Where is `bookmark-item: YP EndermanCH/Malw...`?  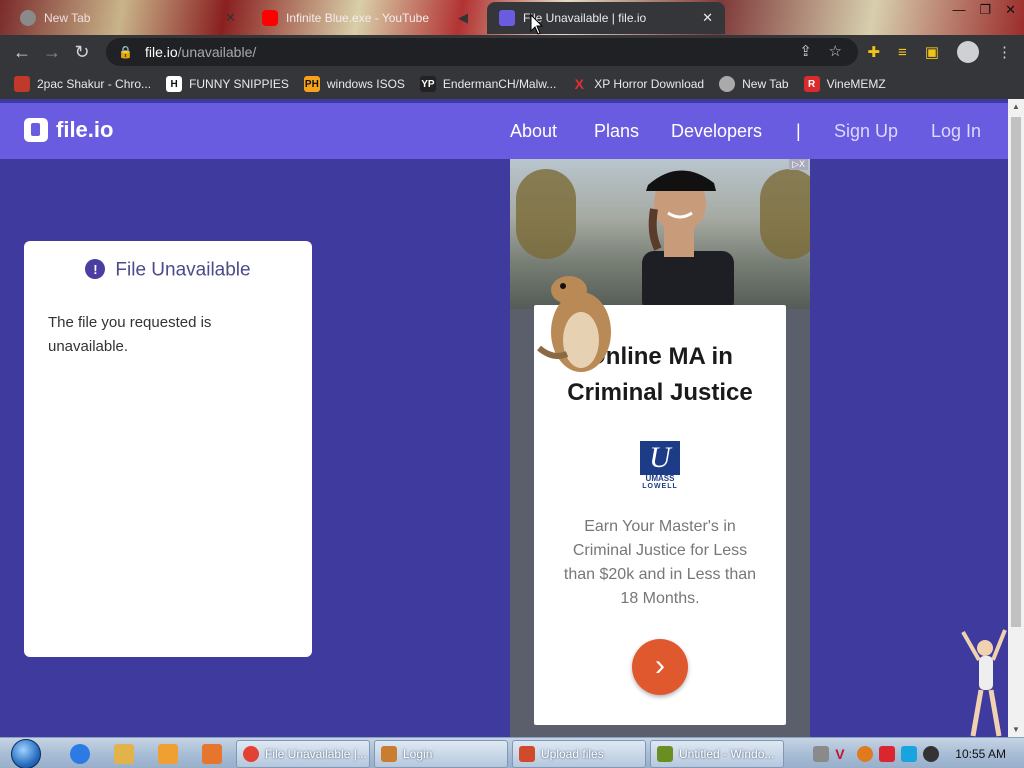 bookmark-item: YP EndermanCH/Malw... is located at coordinates (487, 84).